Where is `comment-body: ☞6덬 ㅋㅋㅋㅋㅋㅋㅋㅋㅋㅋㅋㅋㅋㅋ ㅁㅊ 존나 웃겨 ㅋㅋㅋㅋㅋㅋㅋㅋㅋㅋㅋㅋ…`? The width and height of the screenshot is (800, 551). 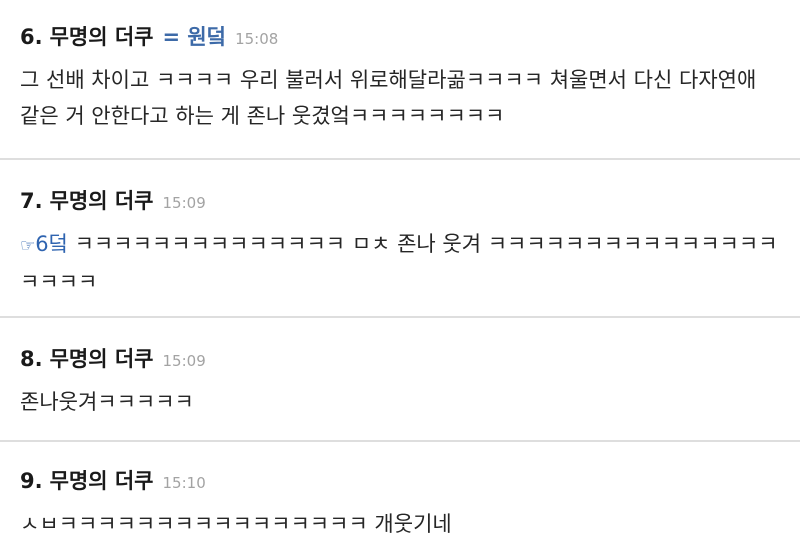 comment-body: ☞6덬 ㅋㅋㅋㅋㅋㅋㅋㅋㅋㅋㅋㅋㅋㅋ ㅁㅊ 존나 웃겨 ㅋㅋㅋㅋㅋㅋㅋㅋㅋㅋㅋㅋ… is located at coordinates (400, 263).